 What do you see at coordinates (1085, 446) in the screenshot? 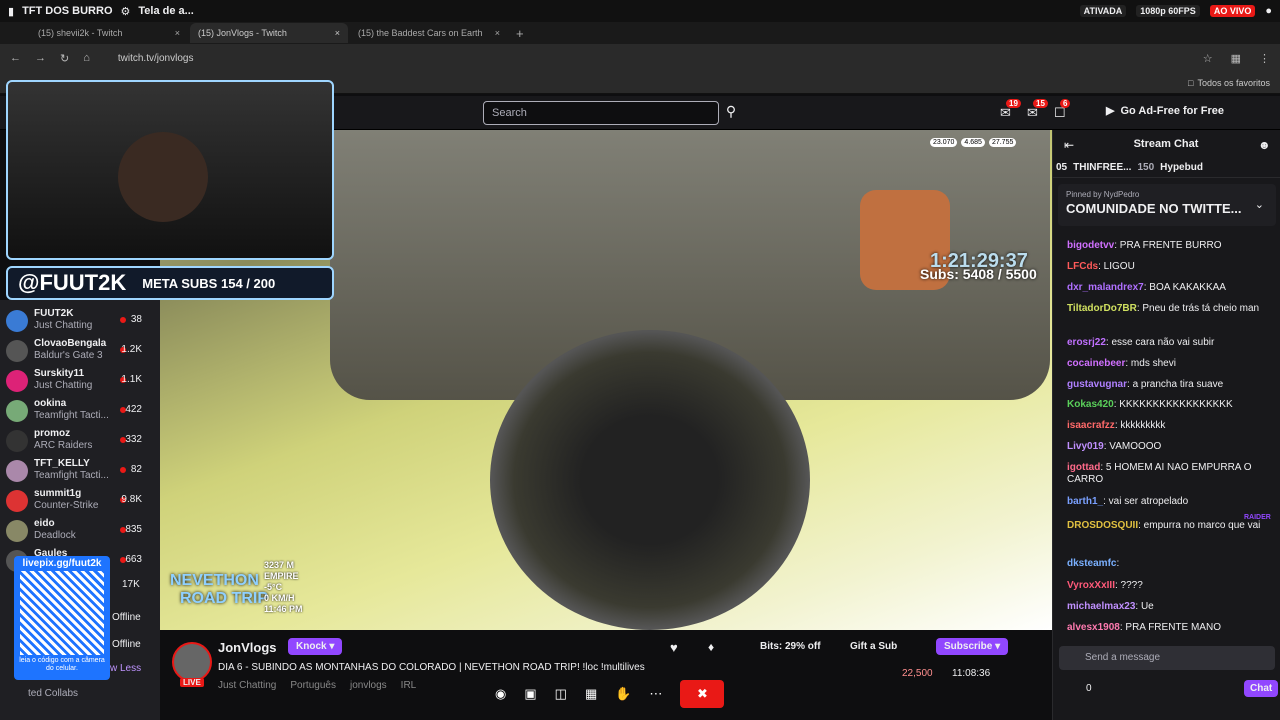
I see `chat-username: Livy019` at bounding box center [1085, 446].